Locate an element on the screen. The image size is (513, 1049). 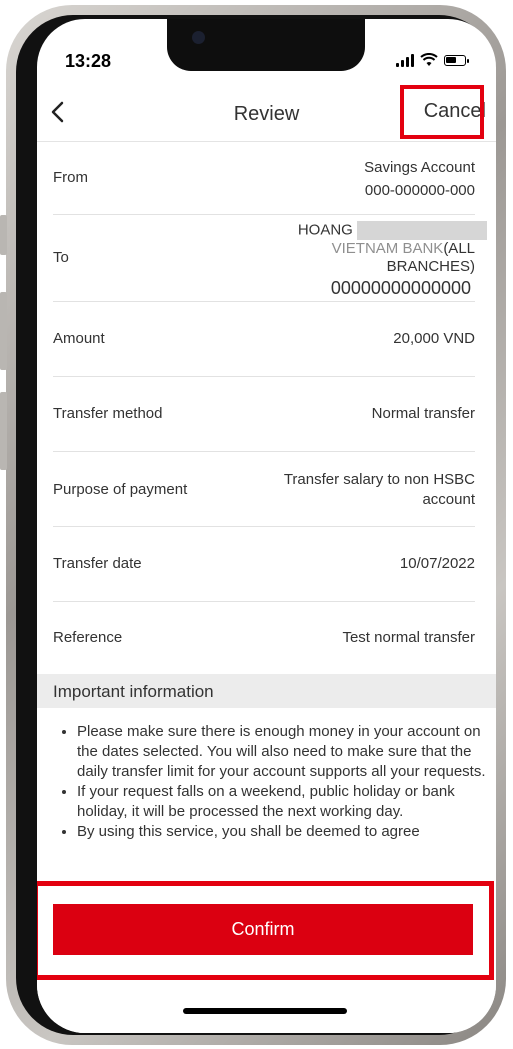
to-bank-name: VIETNAM BANK is located at coordinates (387, 248).